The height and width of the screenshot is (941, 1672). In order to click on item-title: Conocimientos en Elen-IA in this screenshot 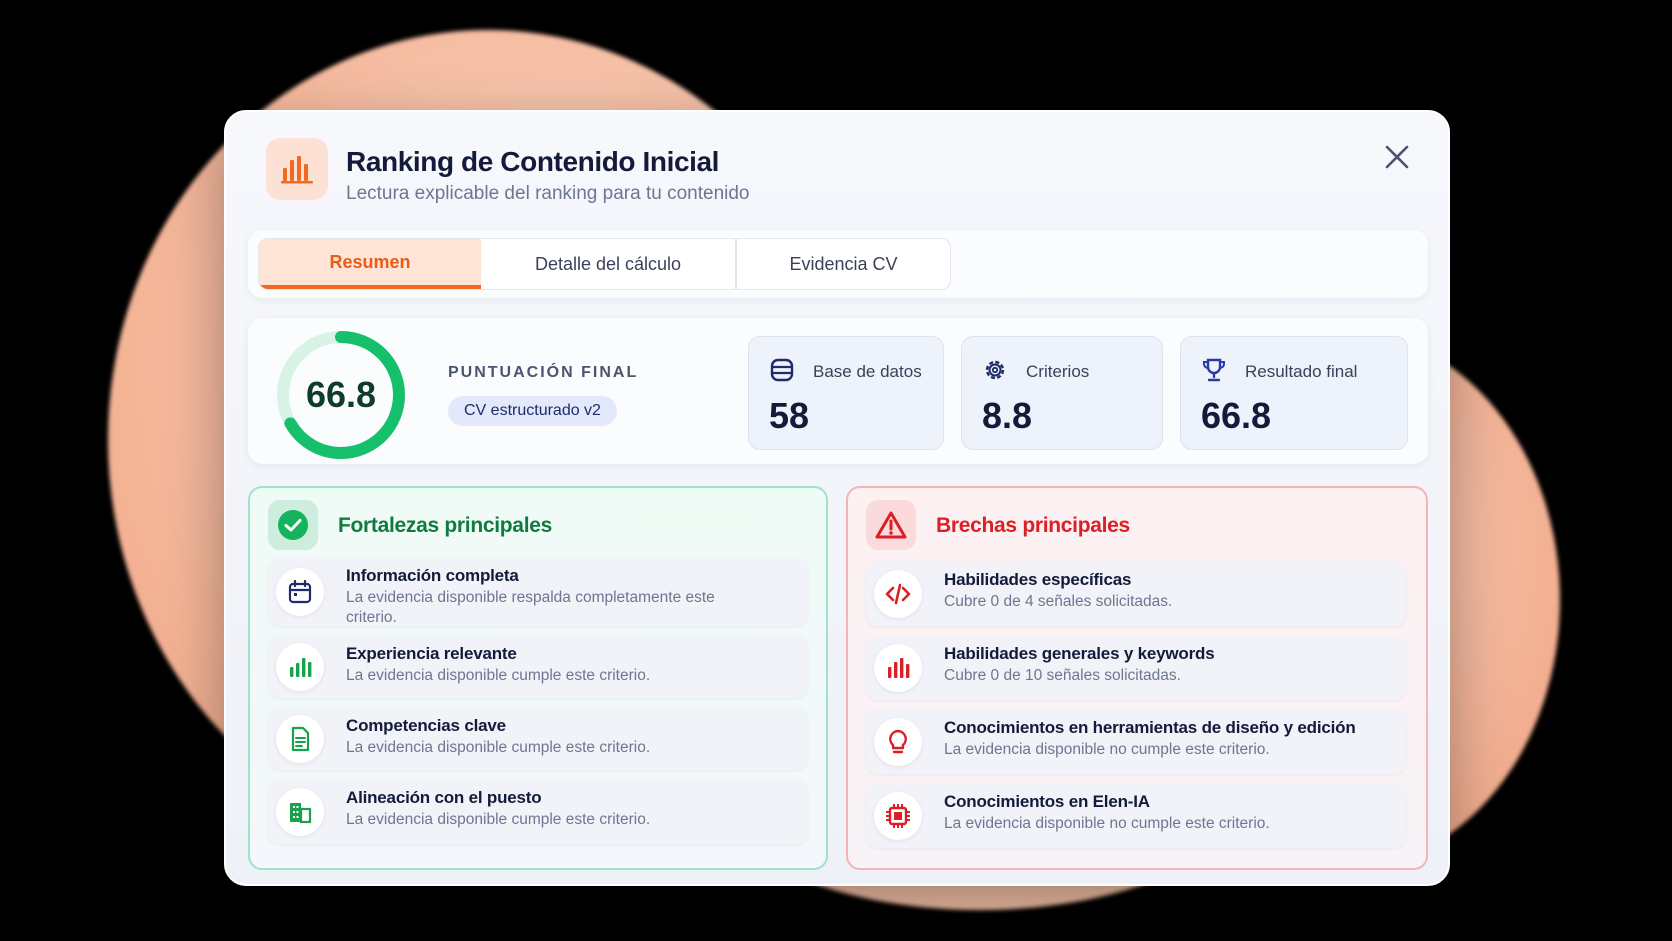, I will do `click(1047, 801)`.